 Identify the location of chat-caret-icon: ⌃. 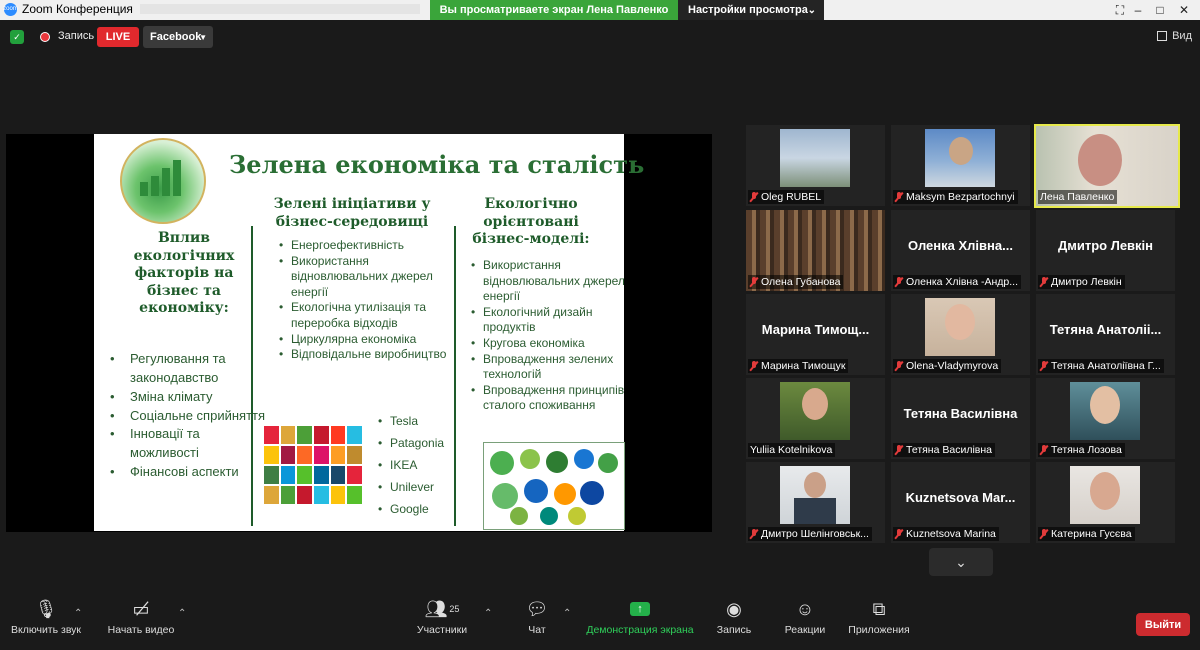
(567, 613).